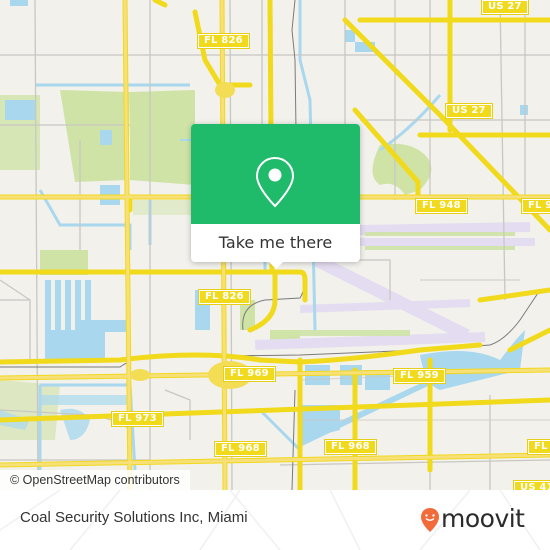 The image size is (550, 550). I want to click on take-me-there-button: Take me there, so click(275, 243).